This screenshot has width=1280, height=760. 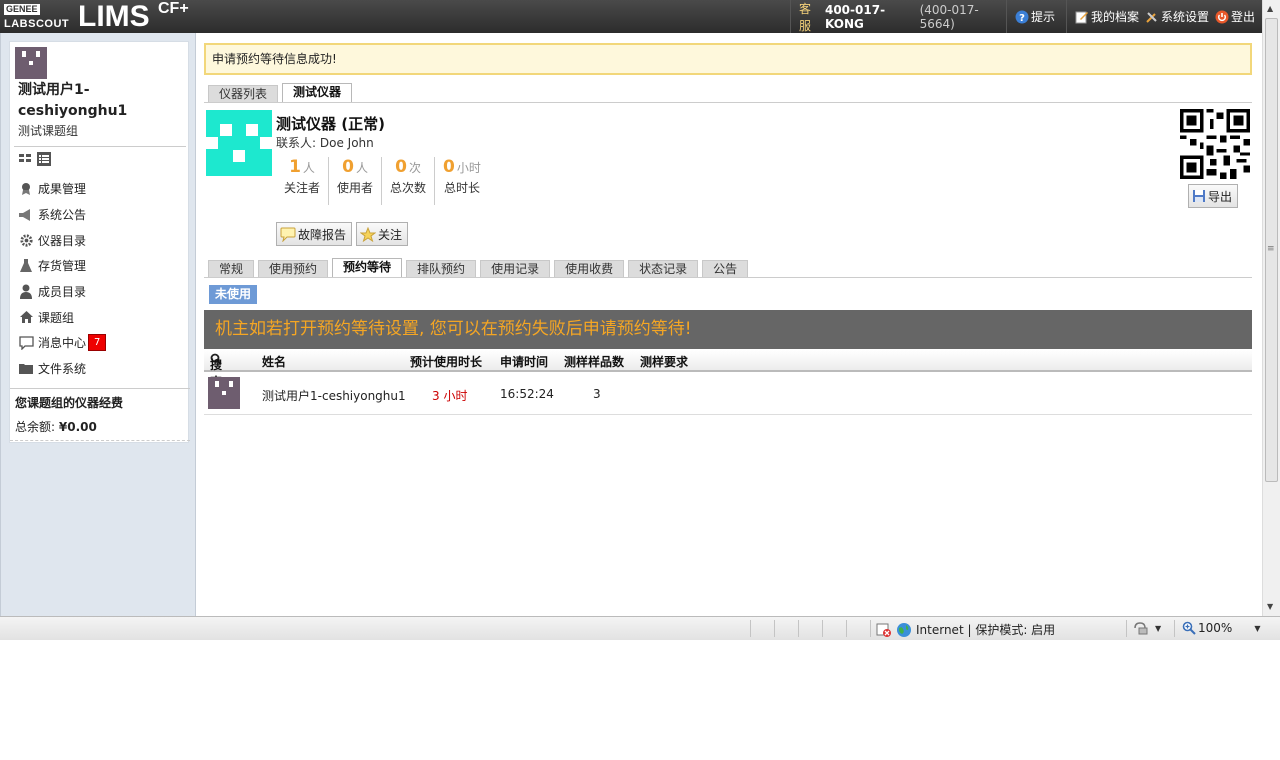 I want to click on zoom-level: 100%, so click(x=1215, y=628).